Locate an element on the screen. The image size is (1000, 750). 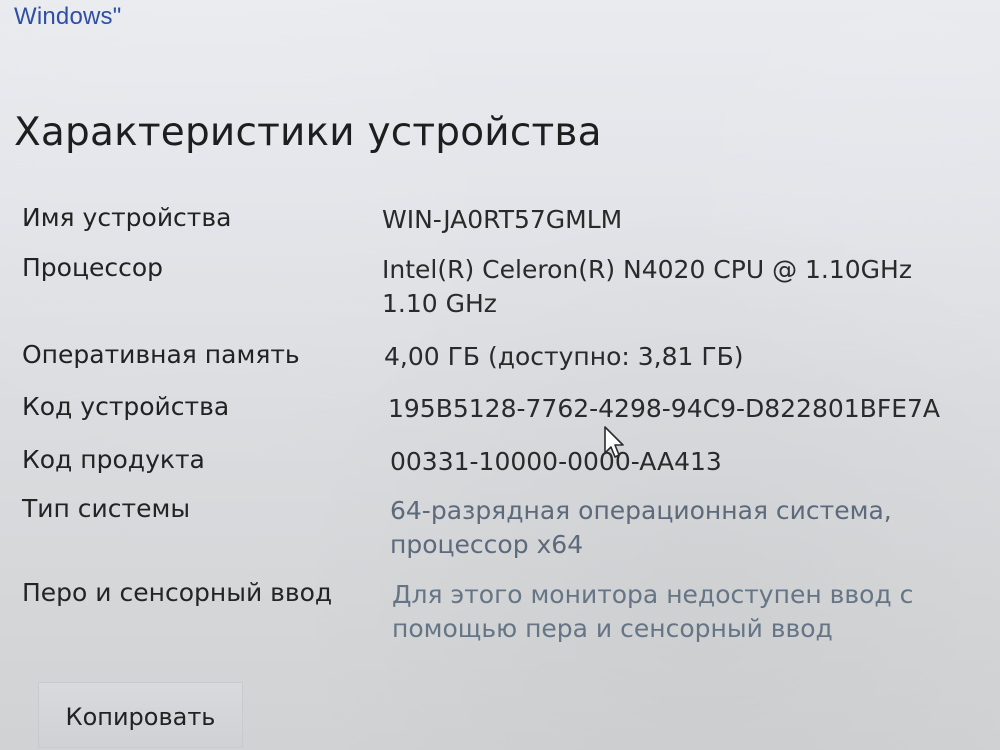
device-name-label: Имя устройства is located at coordinates (127, 217).